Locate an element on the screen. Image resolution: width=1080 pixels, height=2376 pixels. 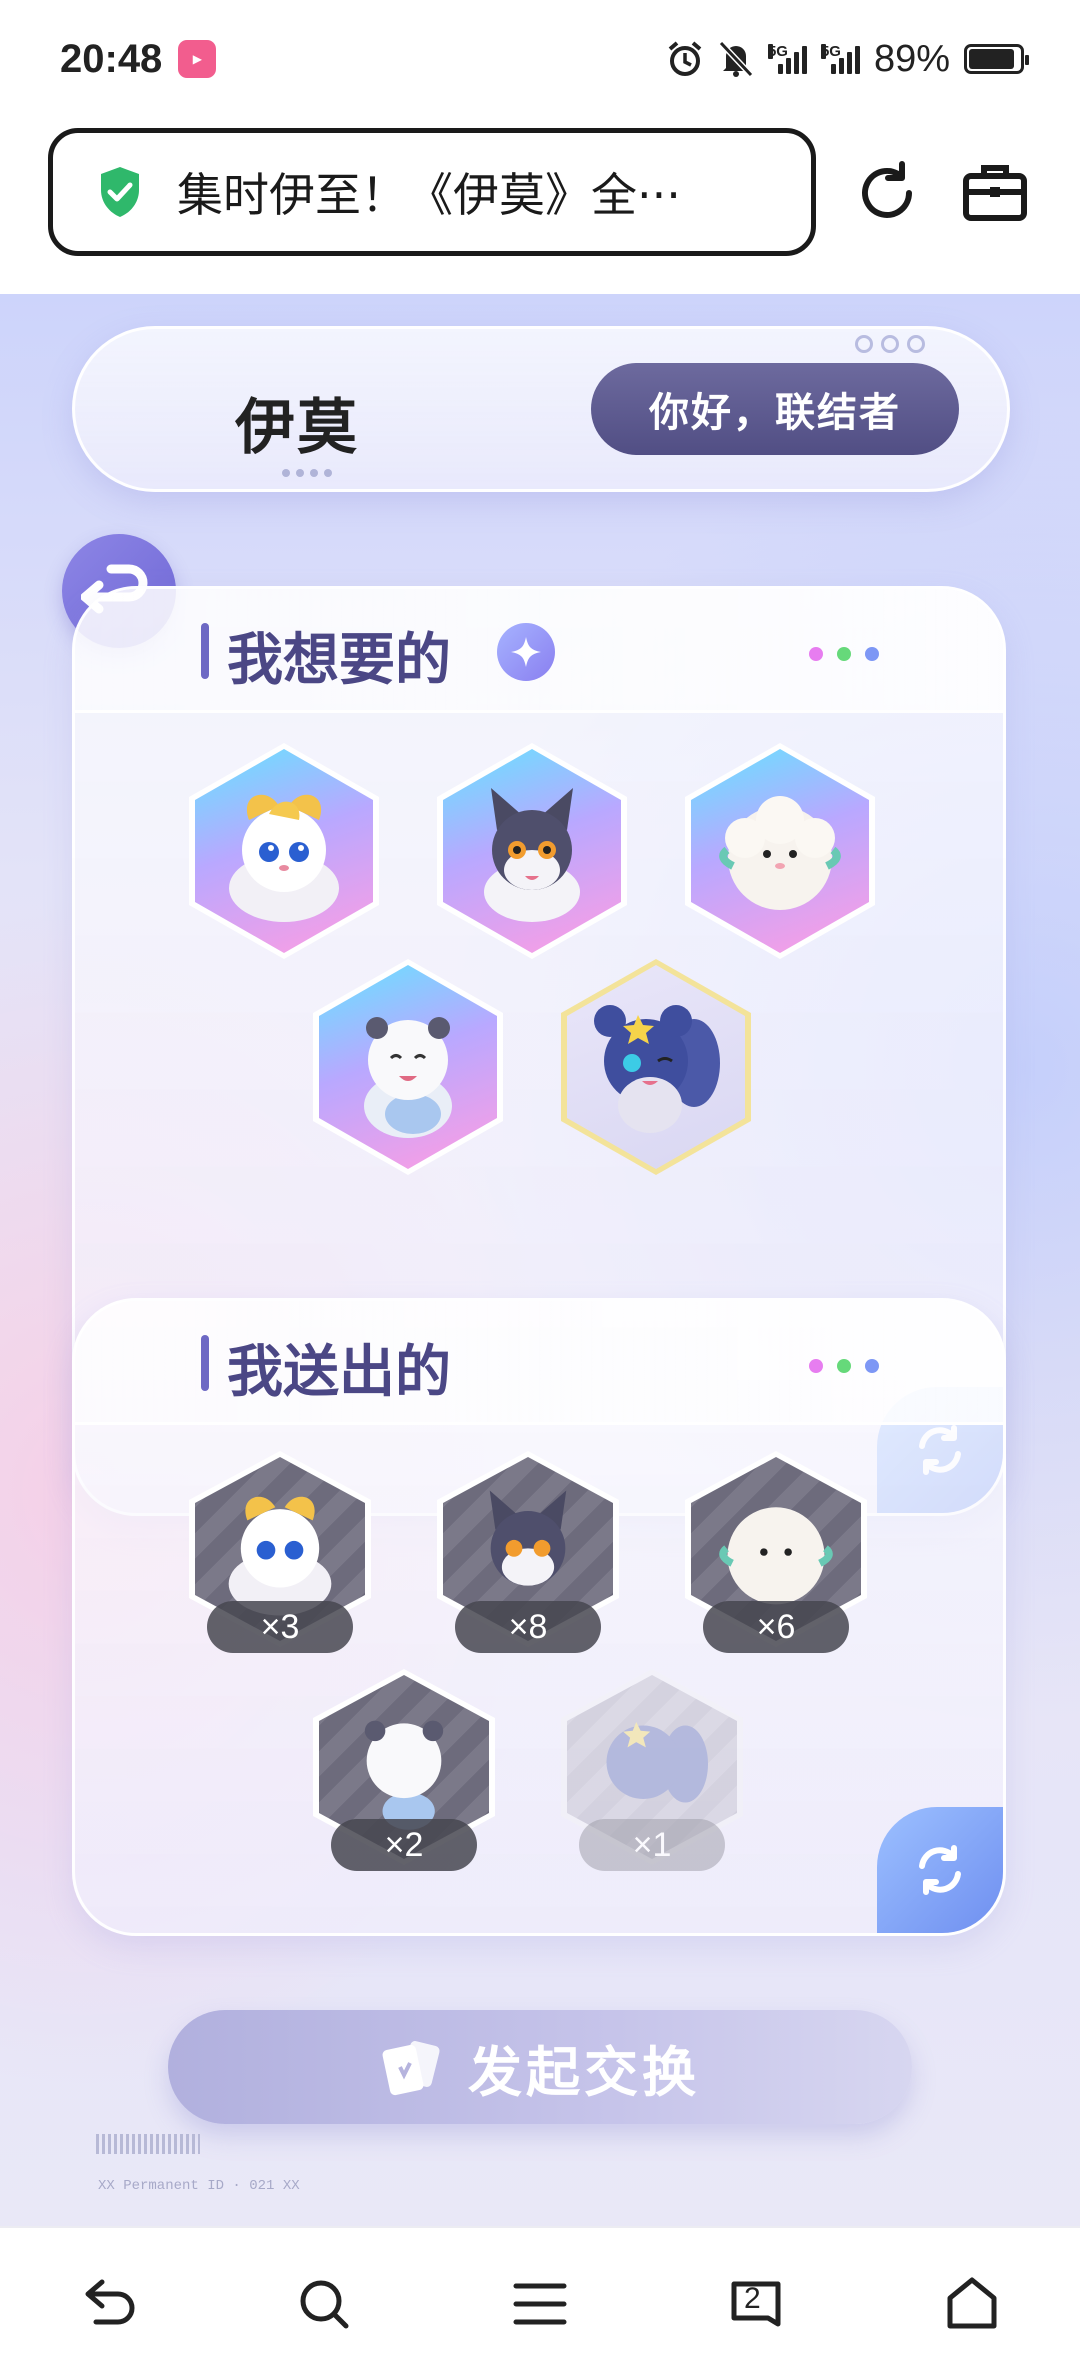
start-exchange-button: 发起交换 is located at coordinates (540, 2067).